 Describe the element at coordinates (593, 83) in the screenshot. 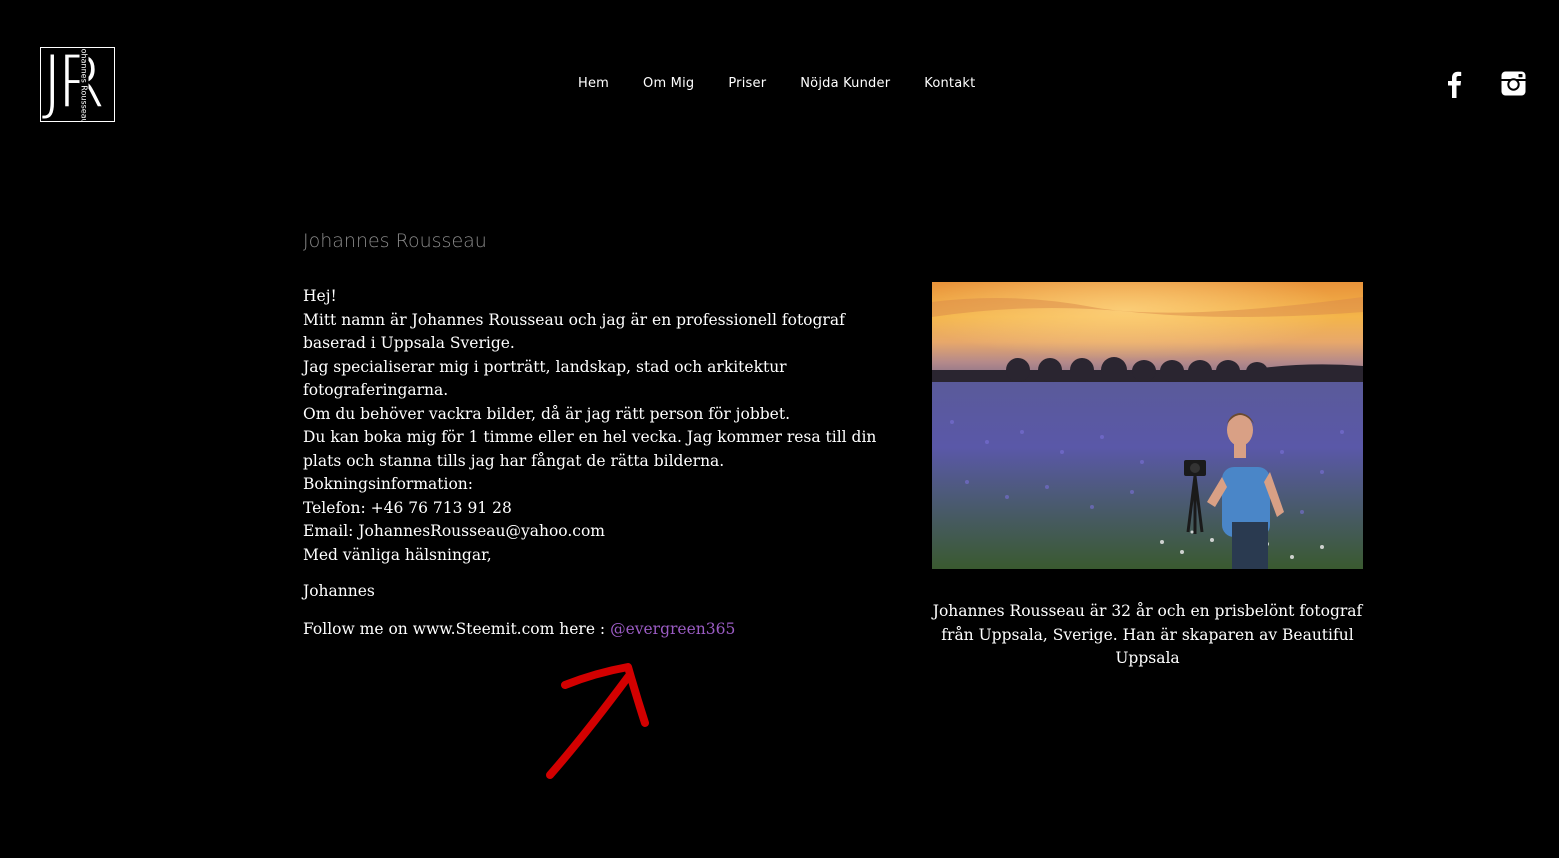

I see `nav-item-hem: Hem` at that location.